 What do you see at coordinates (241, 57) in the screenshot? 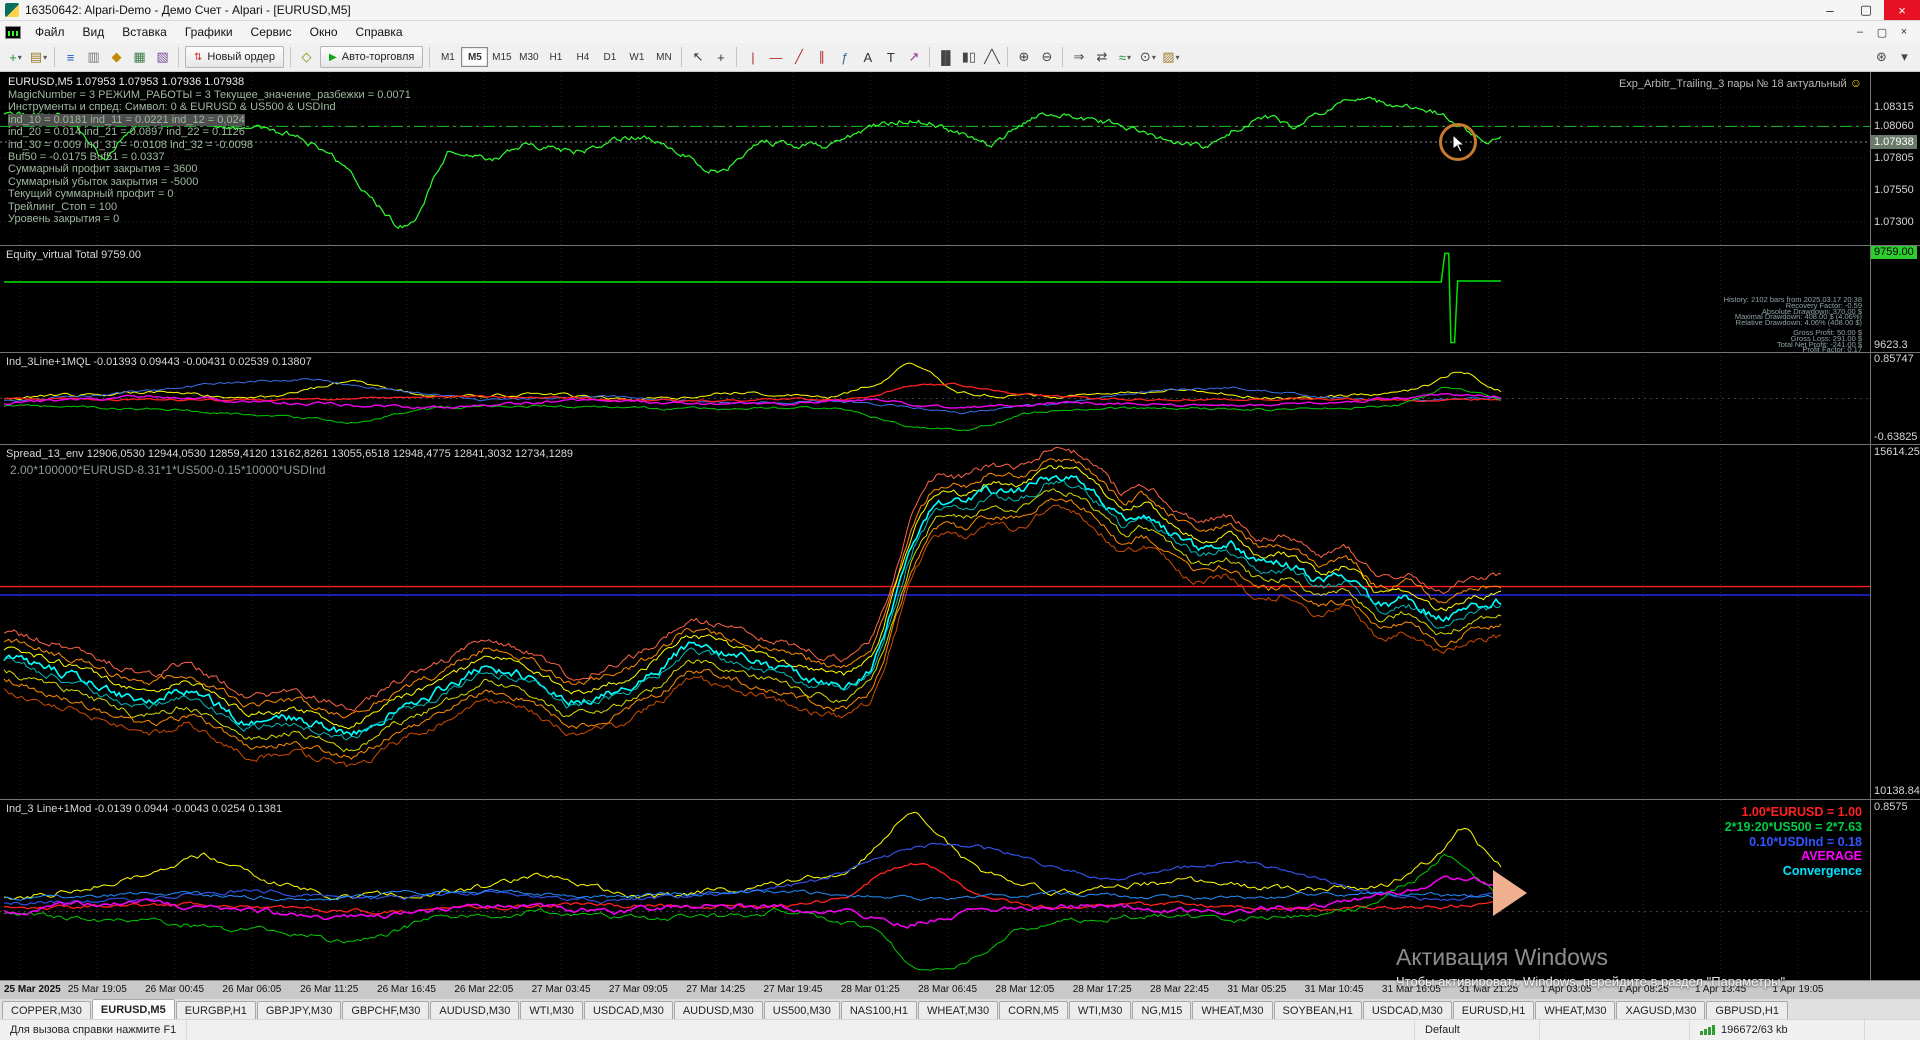
I see `new-order-label: Новый ордер` at bounding box center [241, 57].